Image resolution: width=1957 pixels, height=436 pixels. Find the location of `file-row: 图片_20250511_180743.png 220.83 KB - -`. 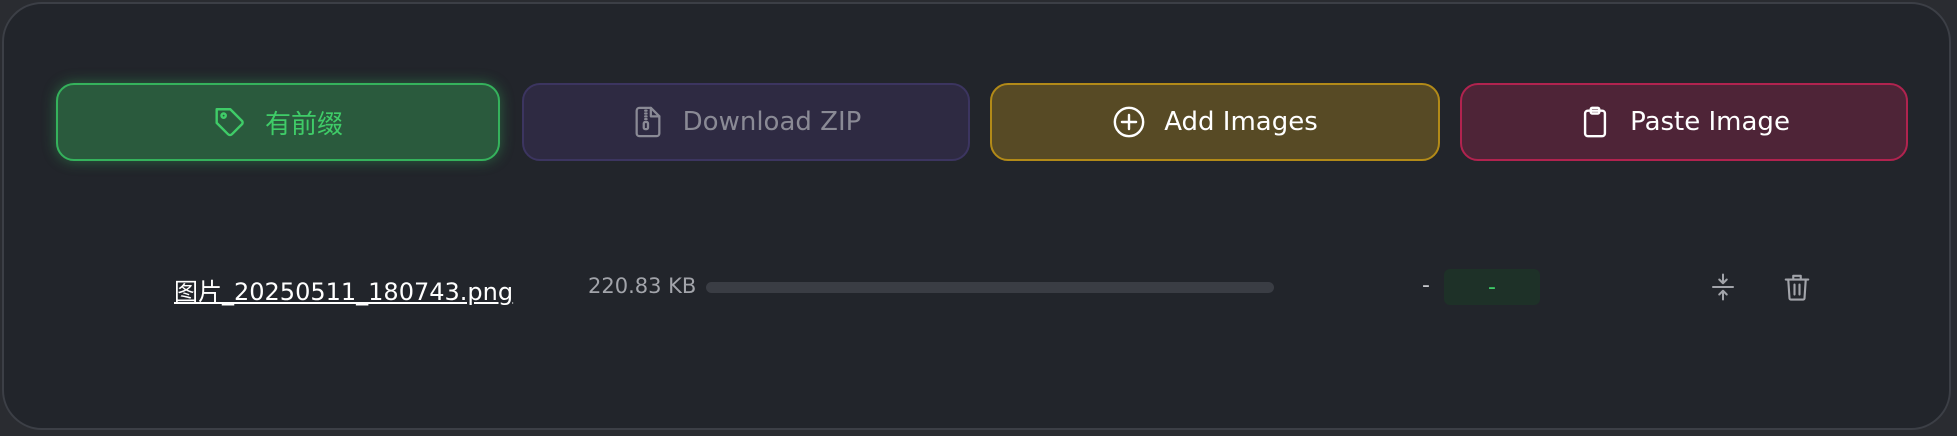

file-row: 图片_20250511_180743.png 220.83 KB - - is located at coordinates (976, 287).